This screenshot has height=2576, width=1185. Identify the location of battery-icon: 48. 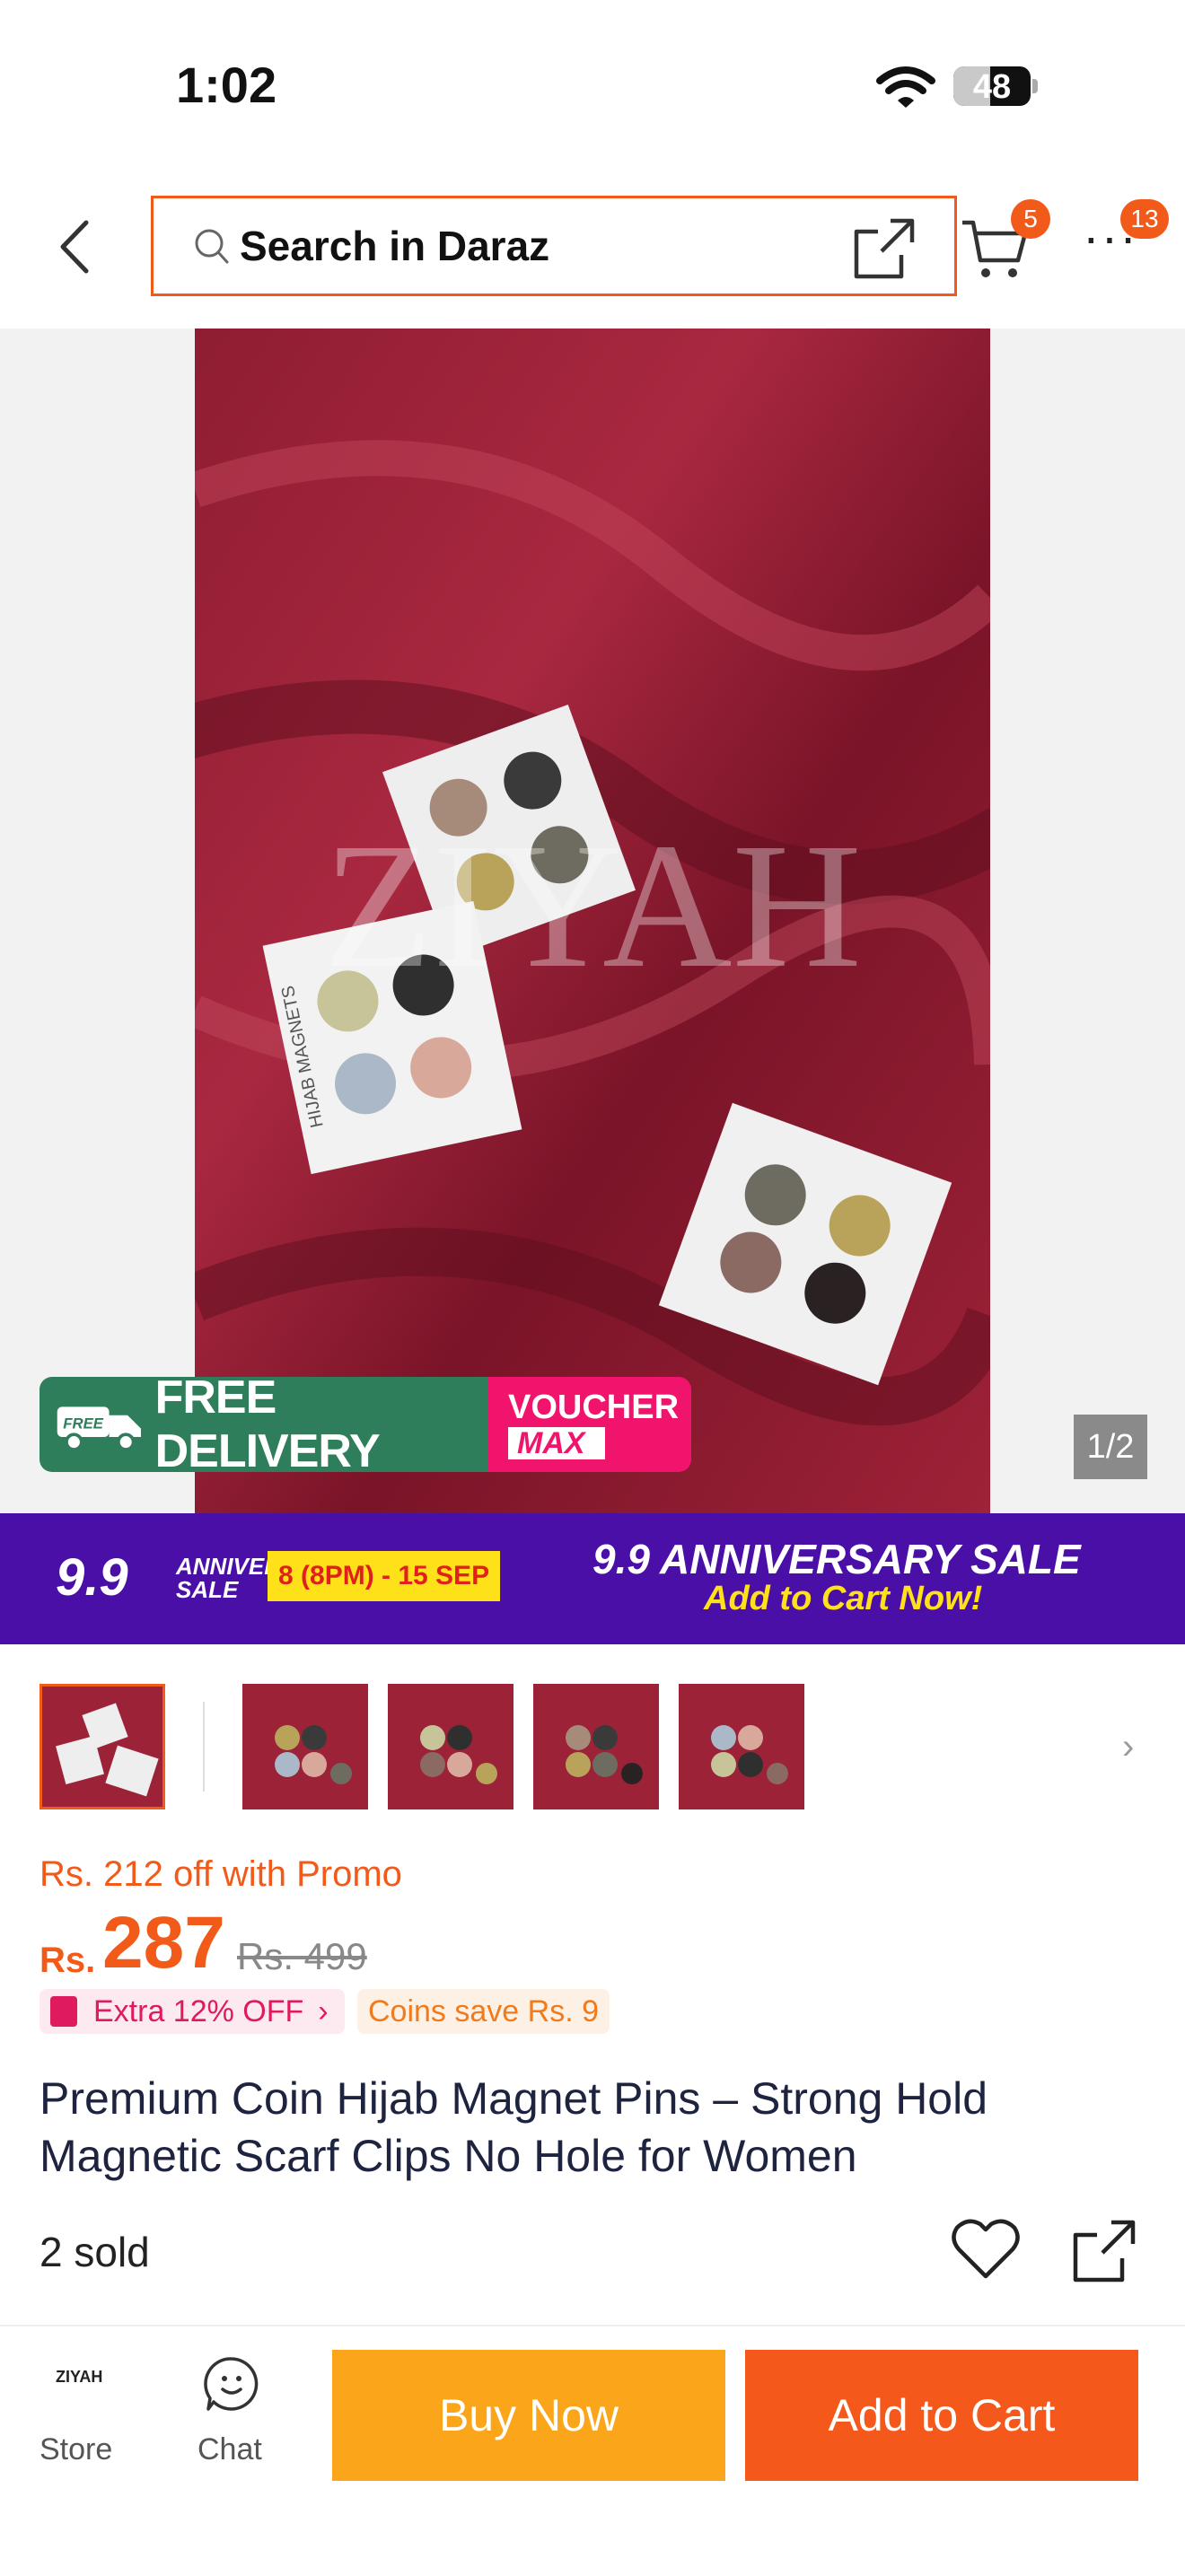
(992, 86).